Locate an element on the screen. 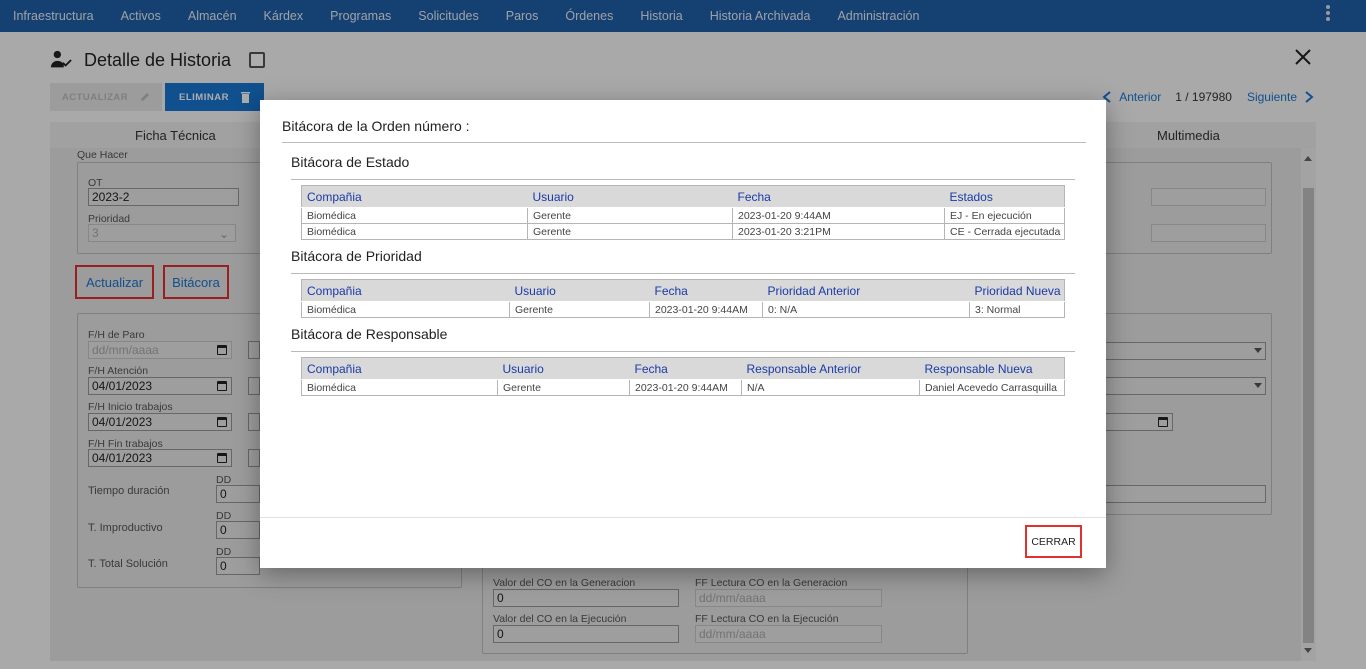 The height and width of the screenshot is (669, 1366). table-cell: Daniel Acevedo Carrasquilla is located at coordinates (992, 387).